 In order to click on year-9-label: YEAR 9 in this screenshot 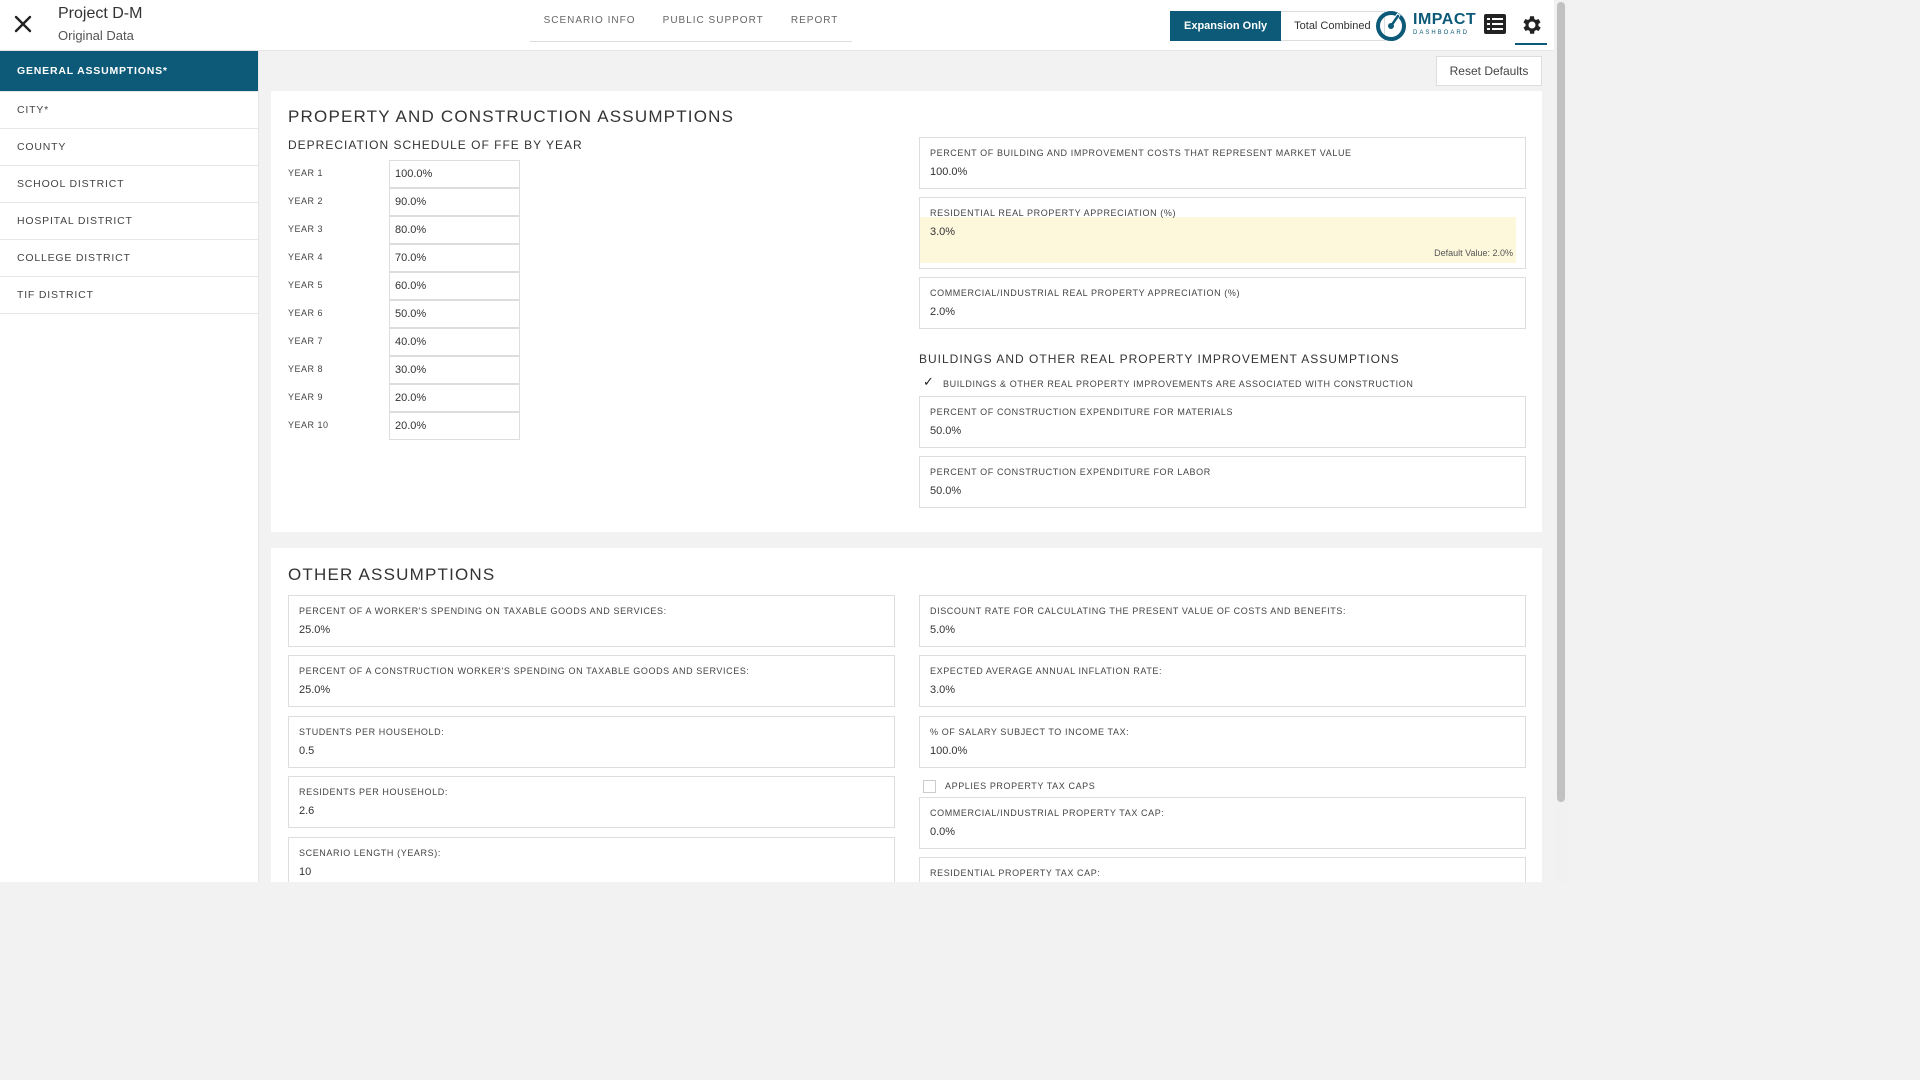, I will do `click(306, 397)`.